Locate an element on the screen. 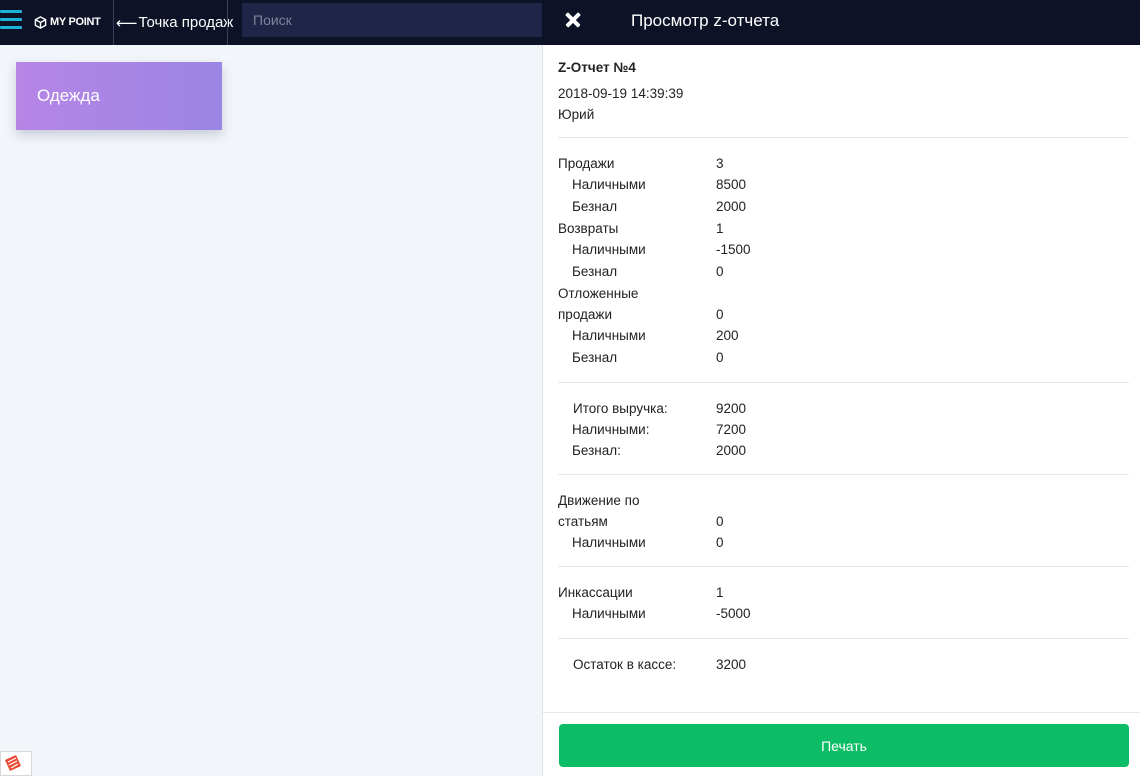  deferred-row: продажи 0 is located at coordinates (843, 317).